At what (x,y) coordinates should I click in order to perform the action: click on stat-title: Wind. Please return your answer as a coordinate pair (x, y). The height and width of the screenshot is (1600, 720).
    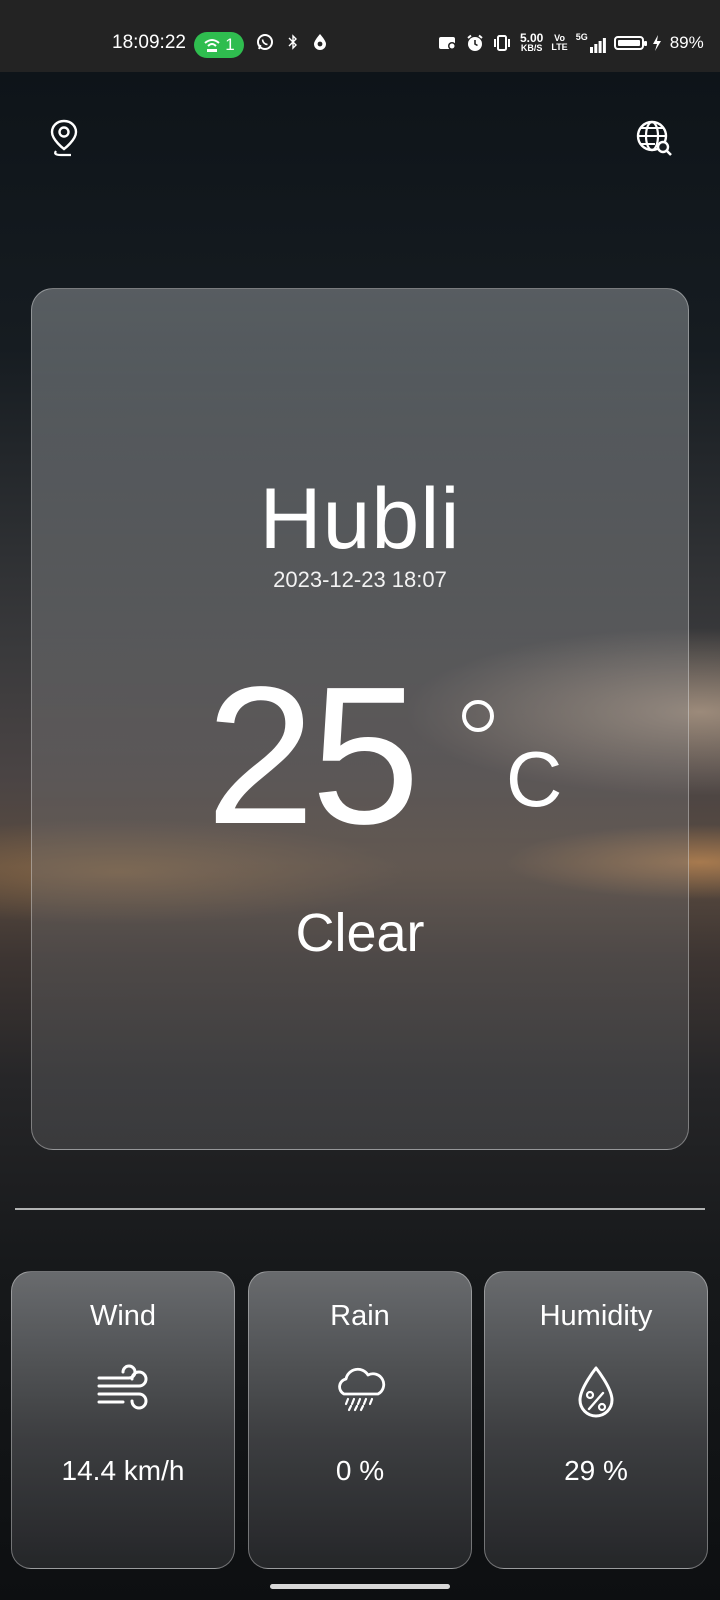
    Looking at the image, I should click on (123, 1316).